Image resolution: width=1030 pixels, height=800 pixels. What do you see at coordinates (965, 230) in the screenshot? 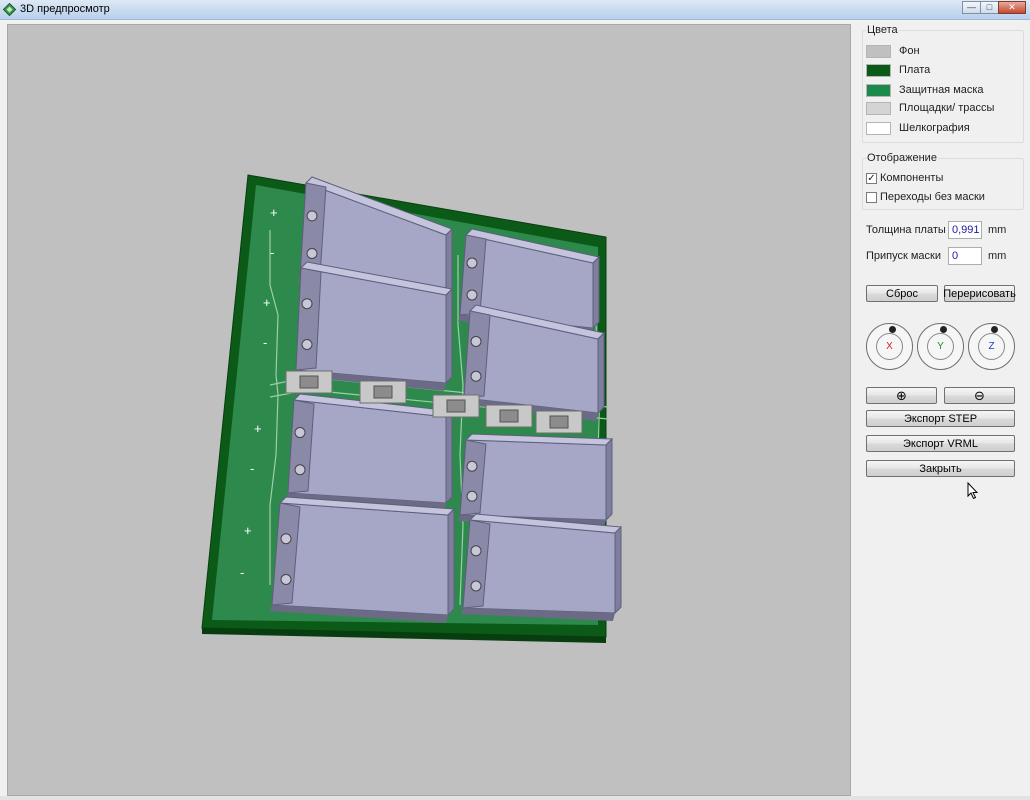
I see `board-thickness-input: 0,991` at bounding box center [965, 230].